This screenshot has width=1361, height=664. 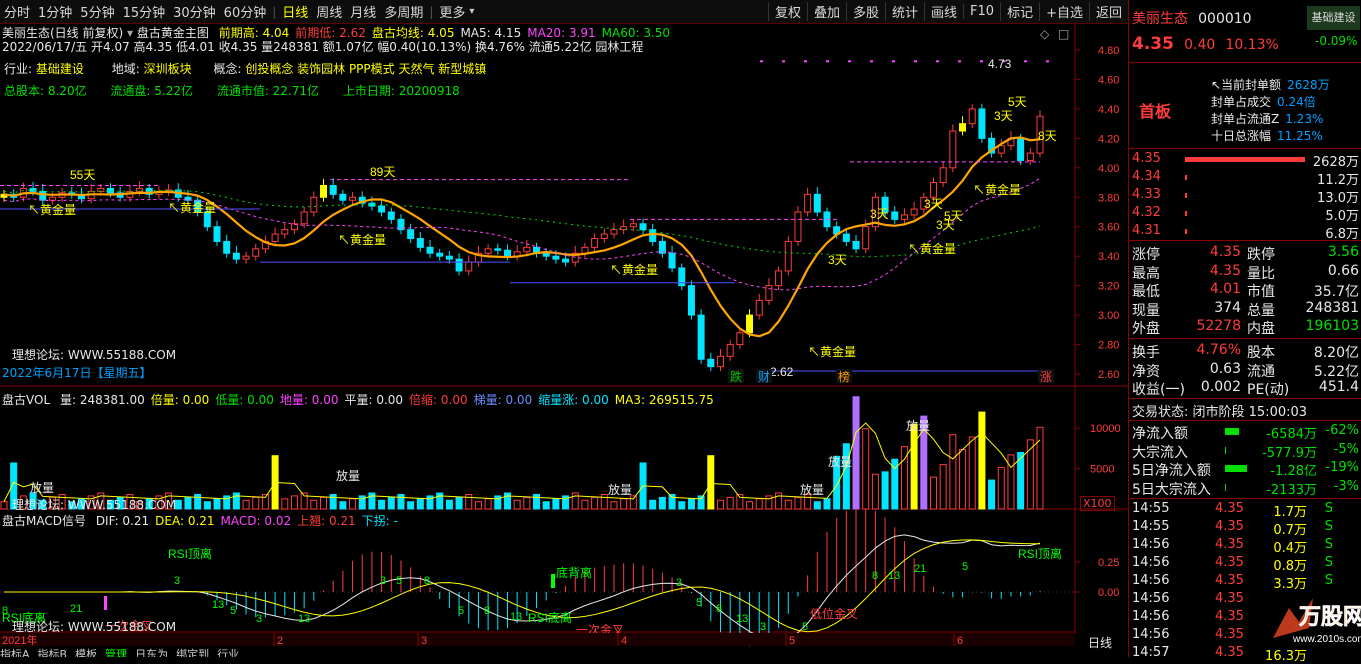 What do you see at coordinates (228, 652) in the screenshot?
I see `bottom-tab: 行业` at bounding box center [228, 652].